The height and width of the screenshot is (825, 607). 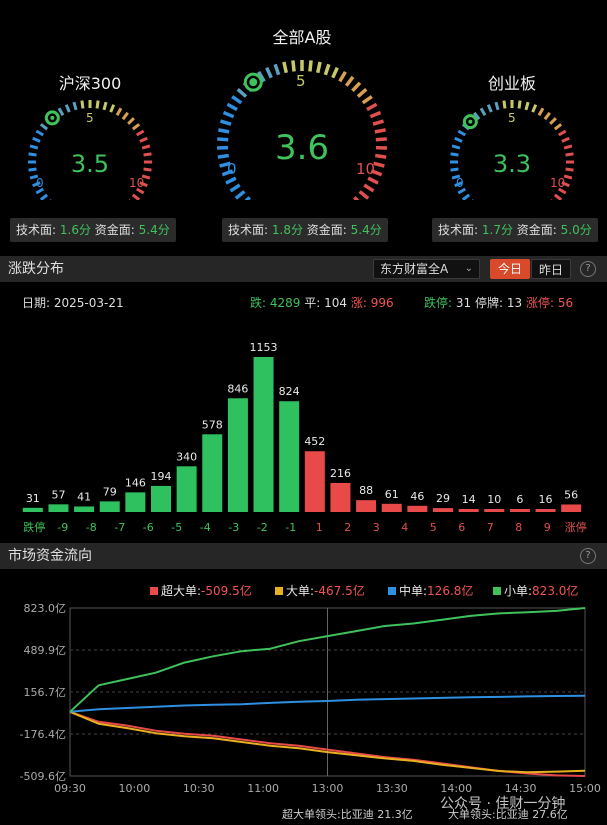 I want to click on x-tick-label: -4, so click(x=205, y=527).